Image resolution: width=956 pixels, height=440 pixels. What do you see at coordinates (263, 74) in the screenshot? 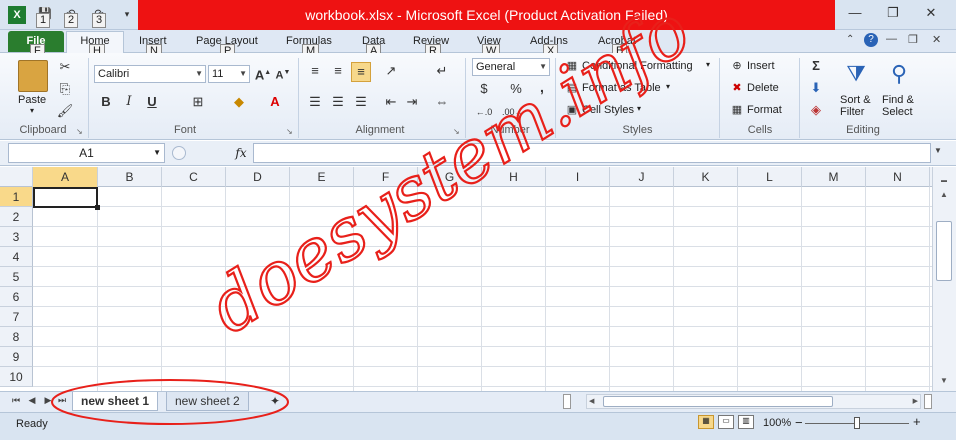
I see `grow-font-icon: A▲` at bounding box center [263, 74].